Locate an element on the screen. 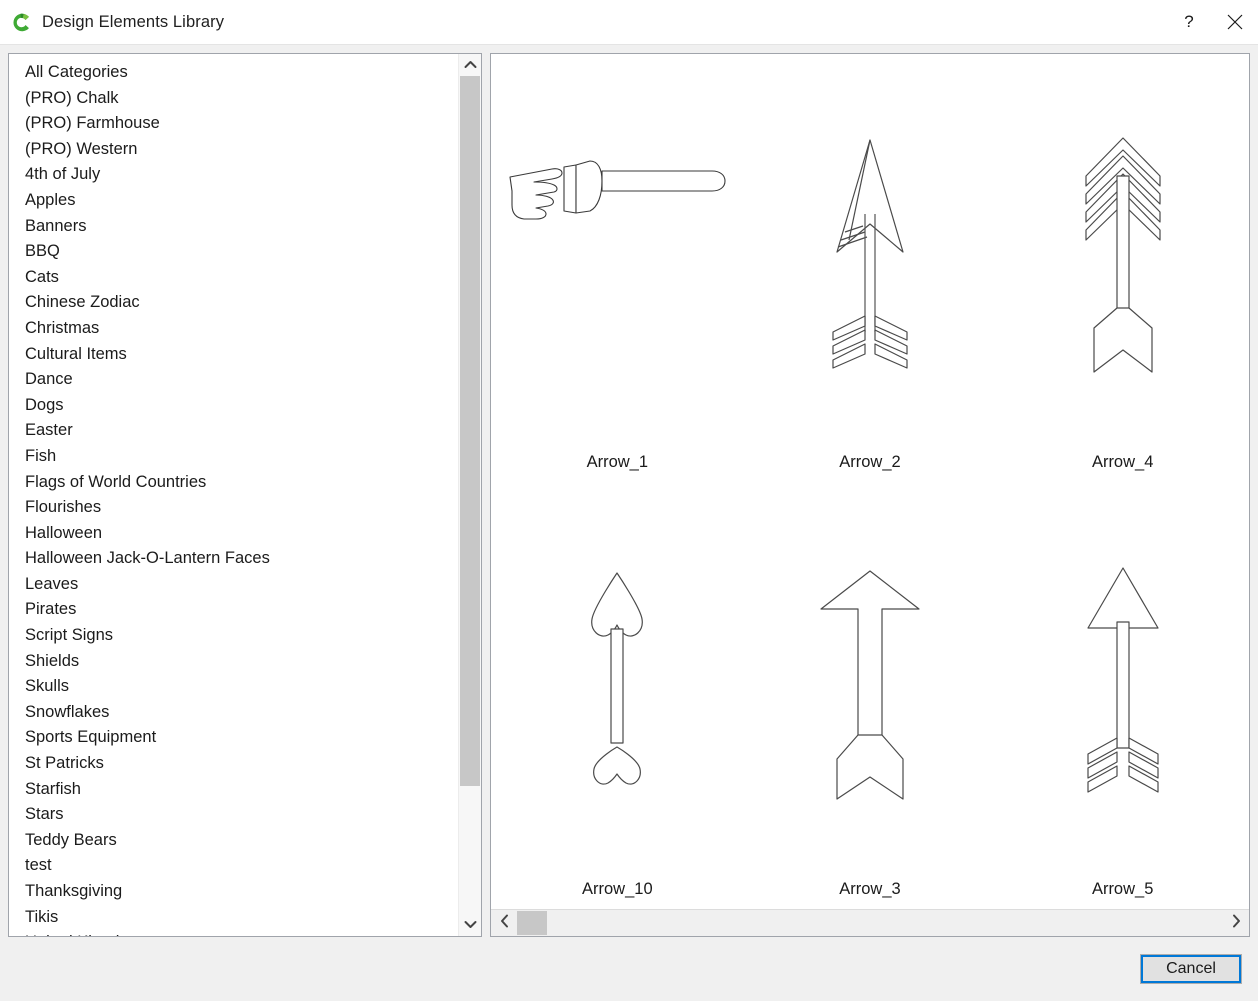 Image resolution: width=1258 pixels, height=1001 pixels. vertical-scroll-track is located at coordinates (470, 495).